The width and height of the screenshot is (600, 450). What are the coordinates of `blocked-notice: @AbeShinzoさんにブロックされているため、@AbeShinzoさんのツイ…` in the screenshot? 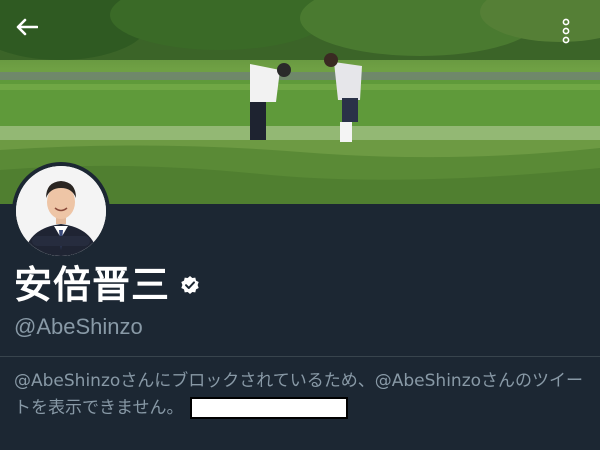 It's located at (302, 395).